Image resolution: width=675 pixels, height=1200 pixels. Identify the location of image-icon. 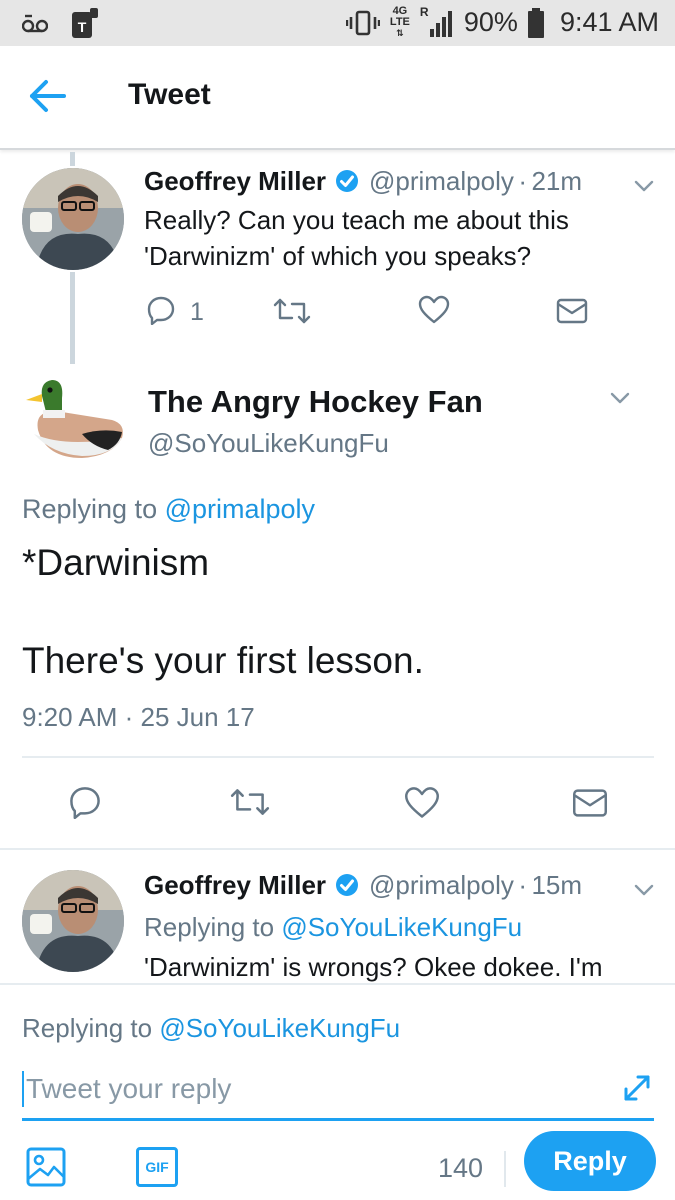
(46, 1167).